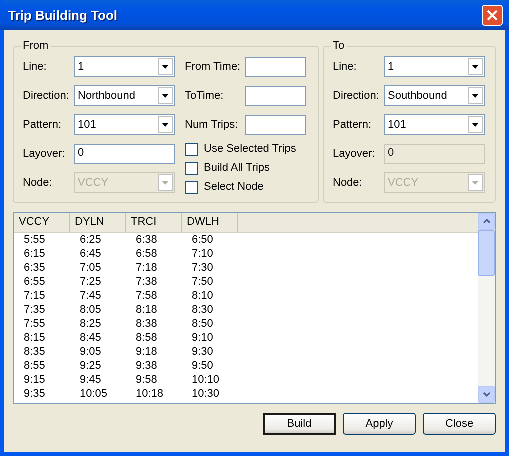 The height and width of the screenshot is (456, 509). I want to click on table-cell-text: 9:38, so click(146, 366).